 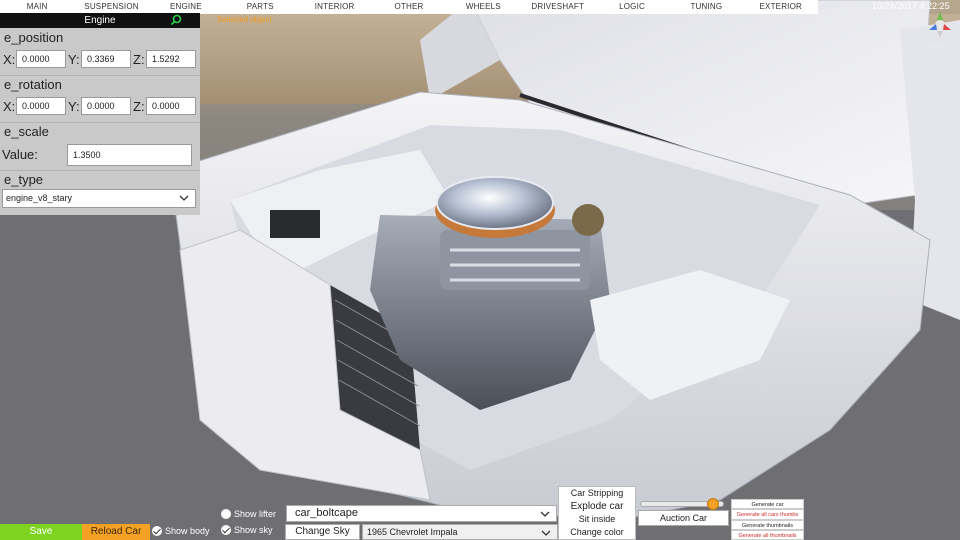 What do you see at coordinates (39, 198) in the screenshot?
I see `engine-type-value: engine_v8_stary` at bounding box center [39, 198].